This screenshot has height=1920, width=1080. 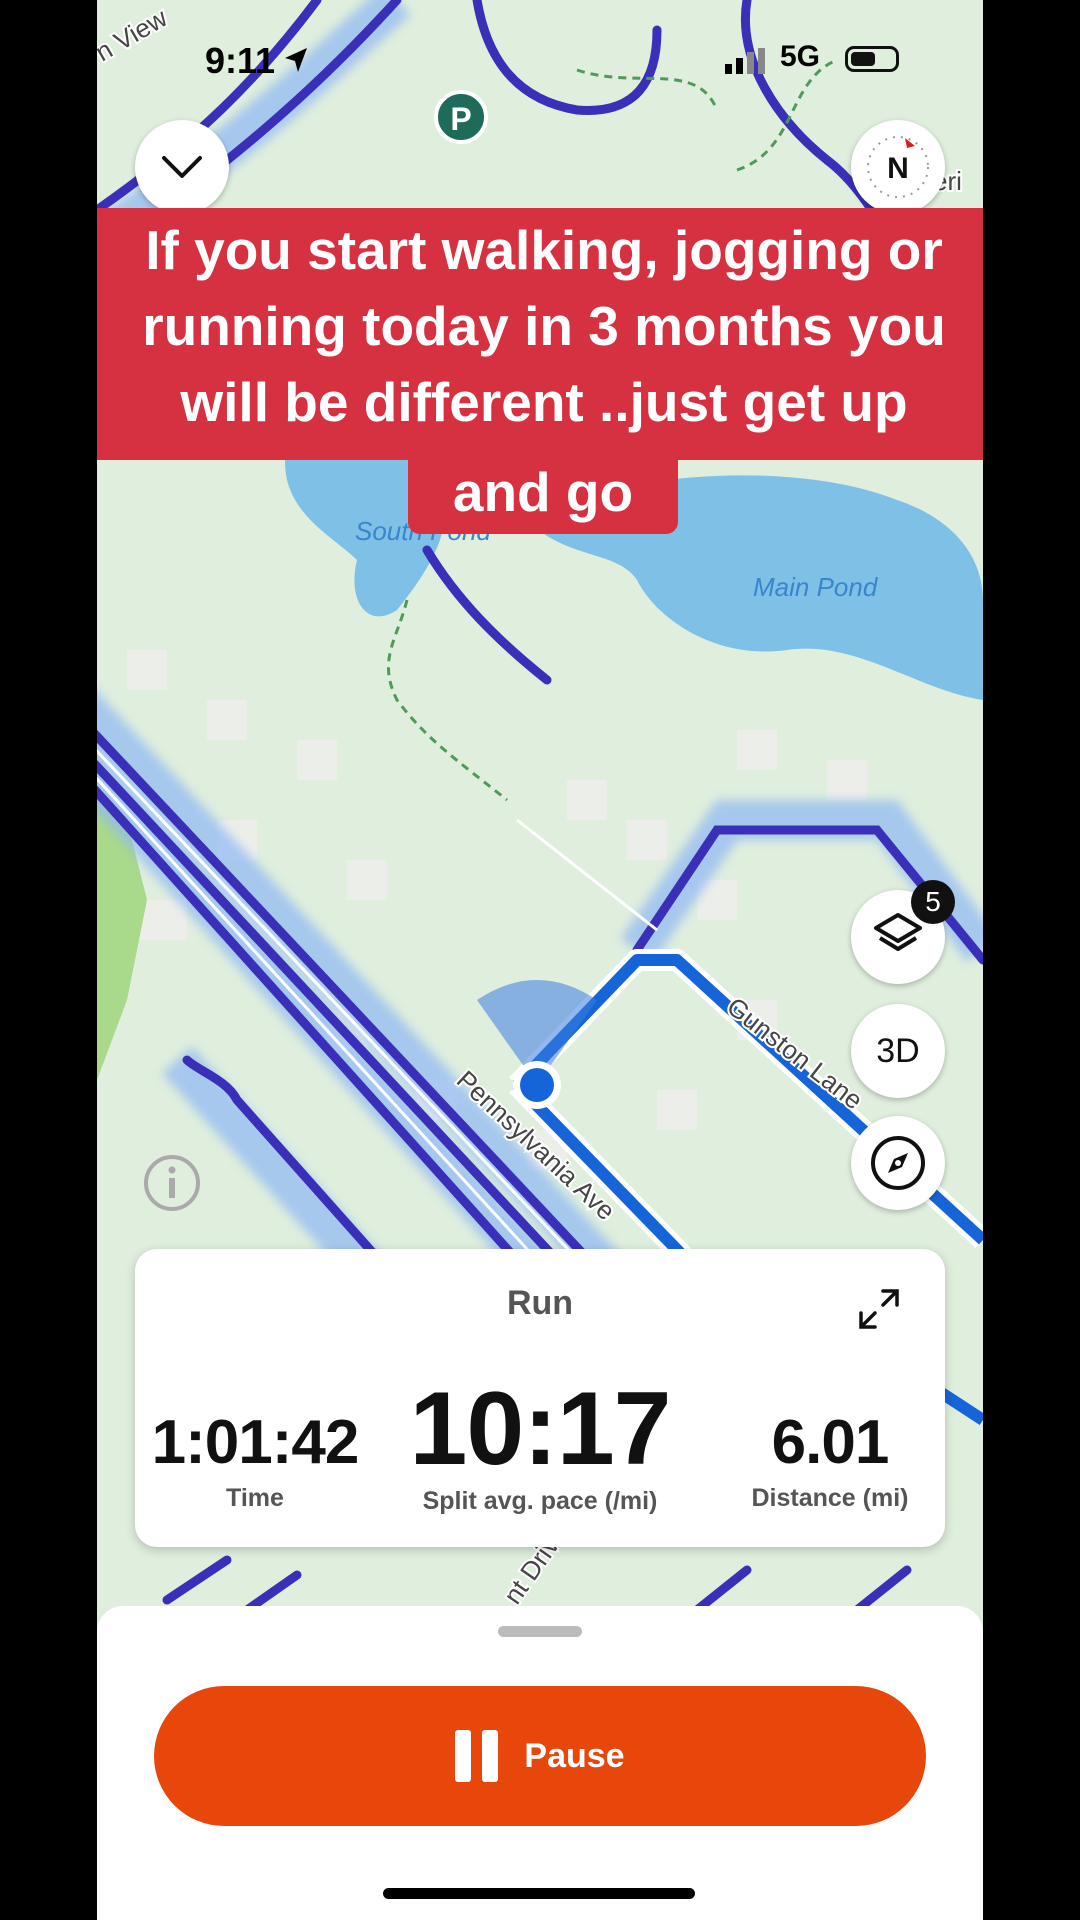 I want to click on split-pace-label: Split avg. pace (/mi), so click(x=540, y=1501).